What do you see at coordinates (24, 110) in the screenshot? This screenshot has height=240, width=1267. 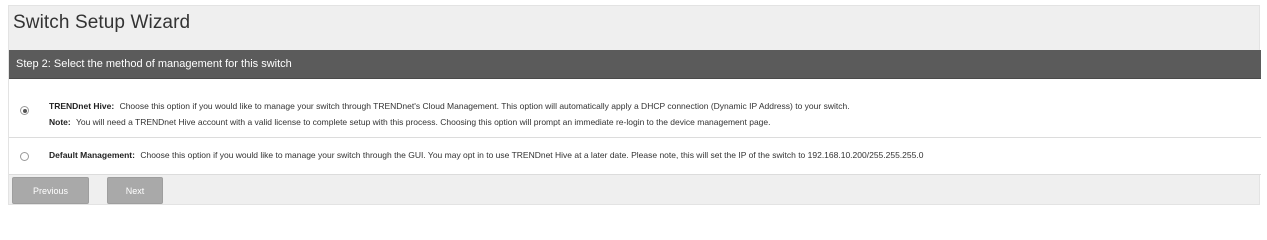 I see `trendnet-hive-radio` at bounding box center [24, 110].